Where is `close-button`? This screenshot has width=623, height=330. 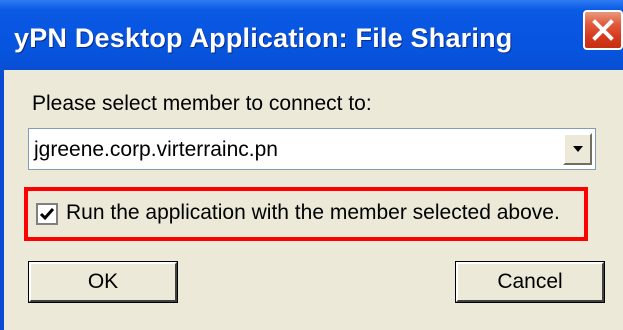 close-button is located at coordinates (603, 30).